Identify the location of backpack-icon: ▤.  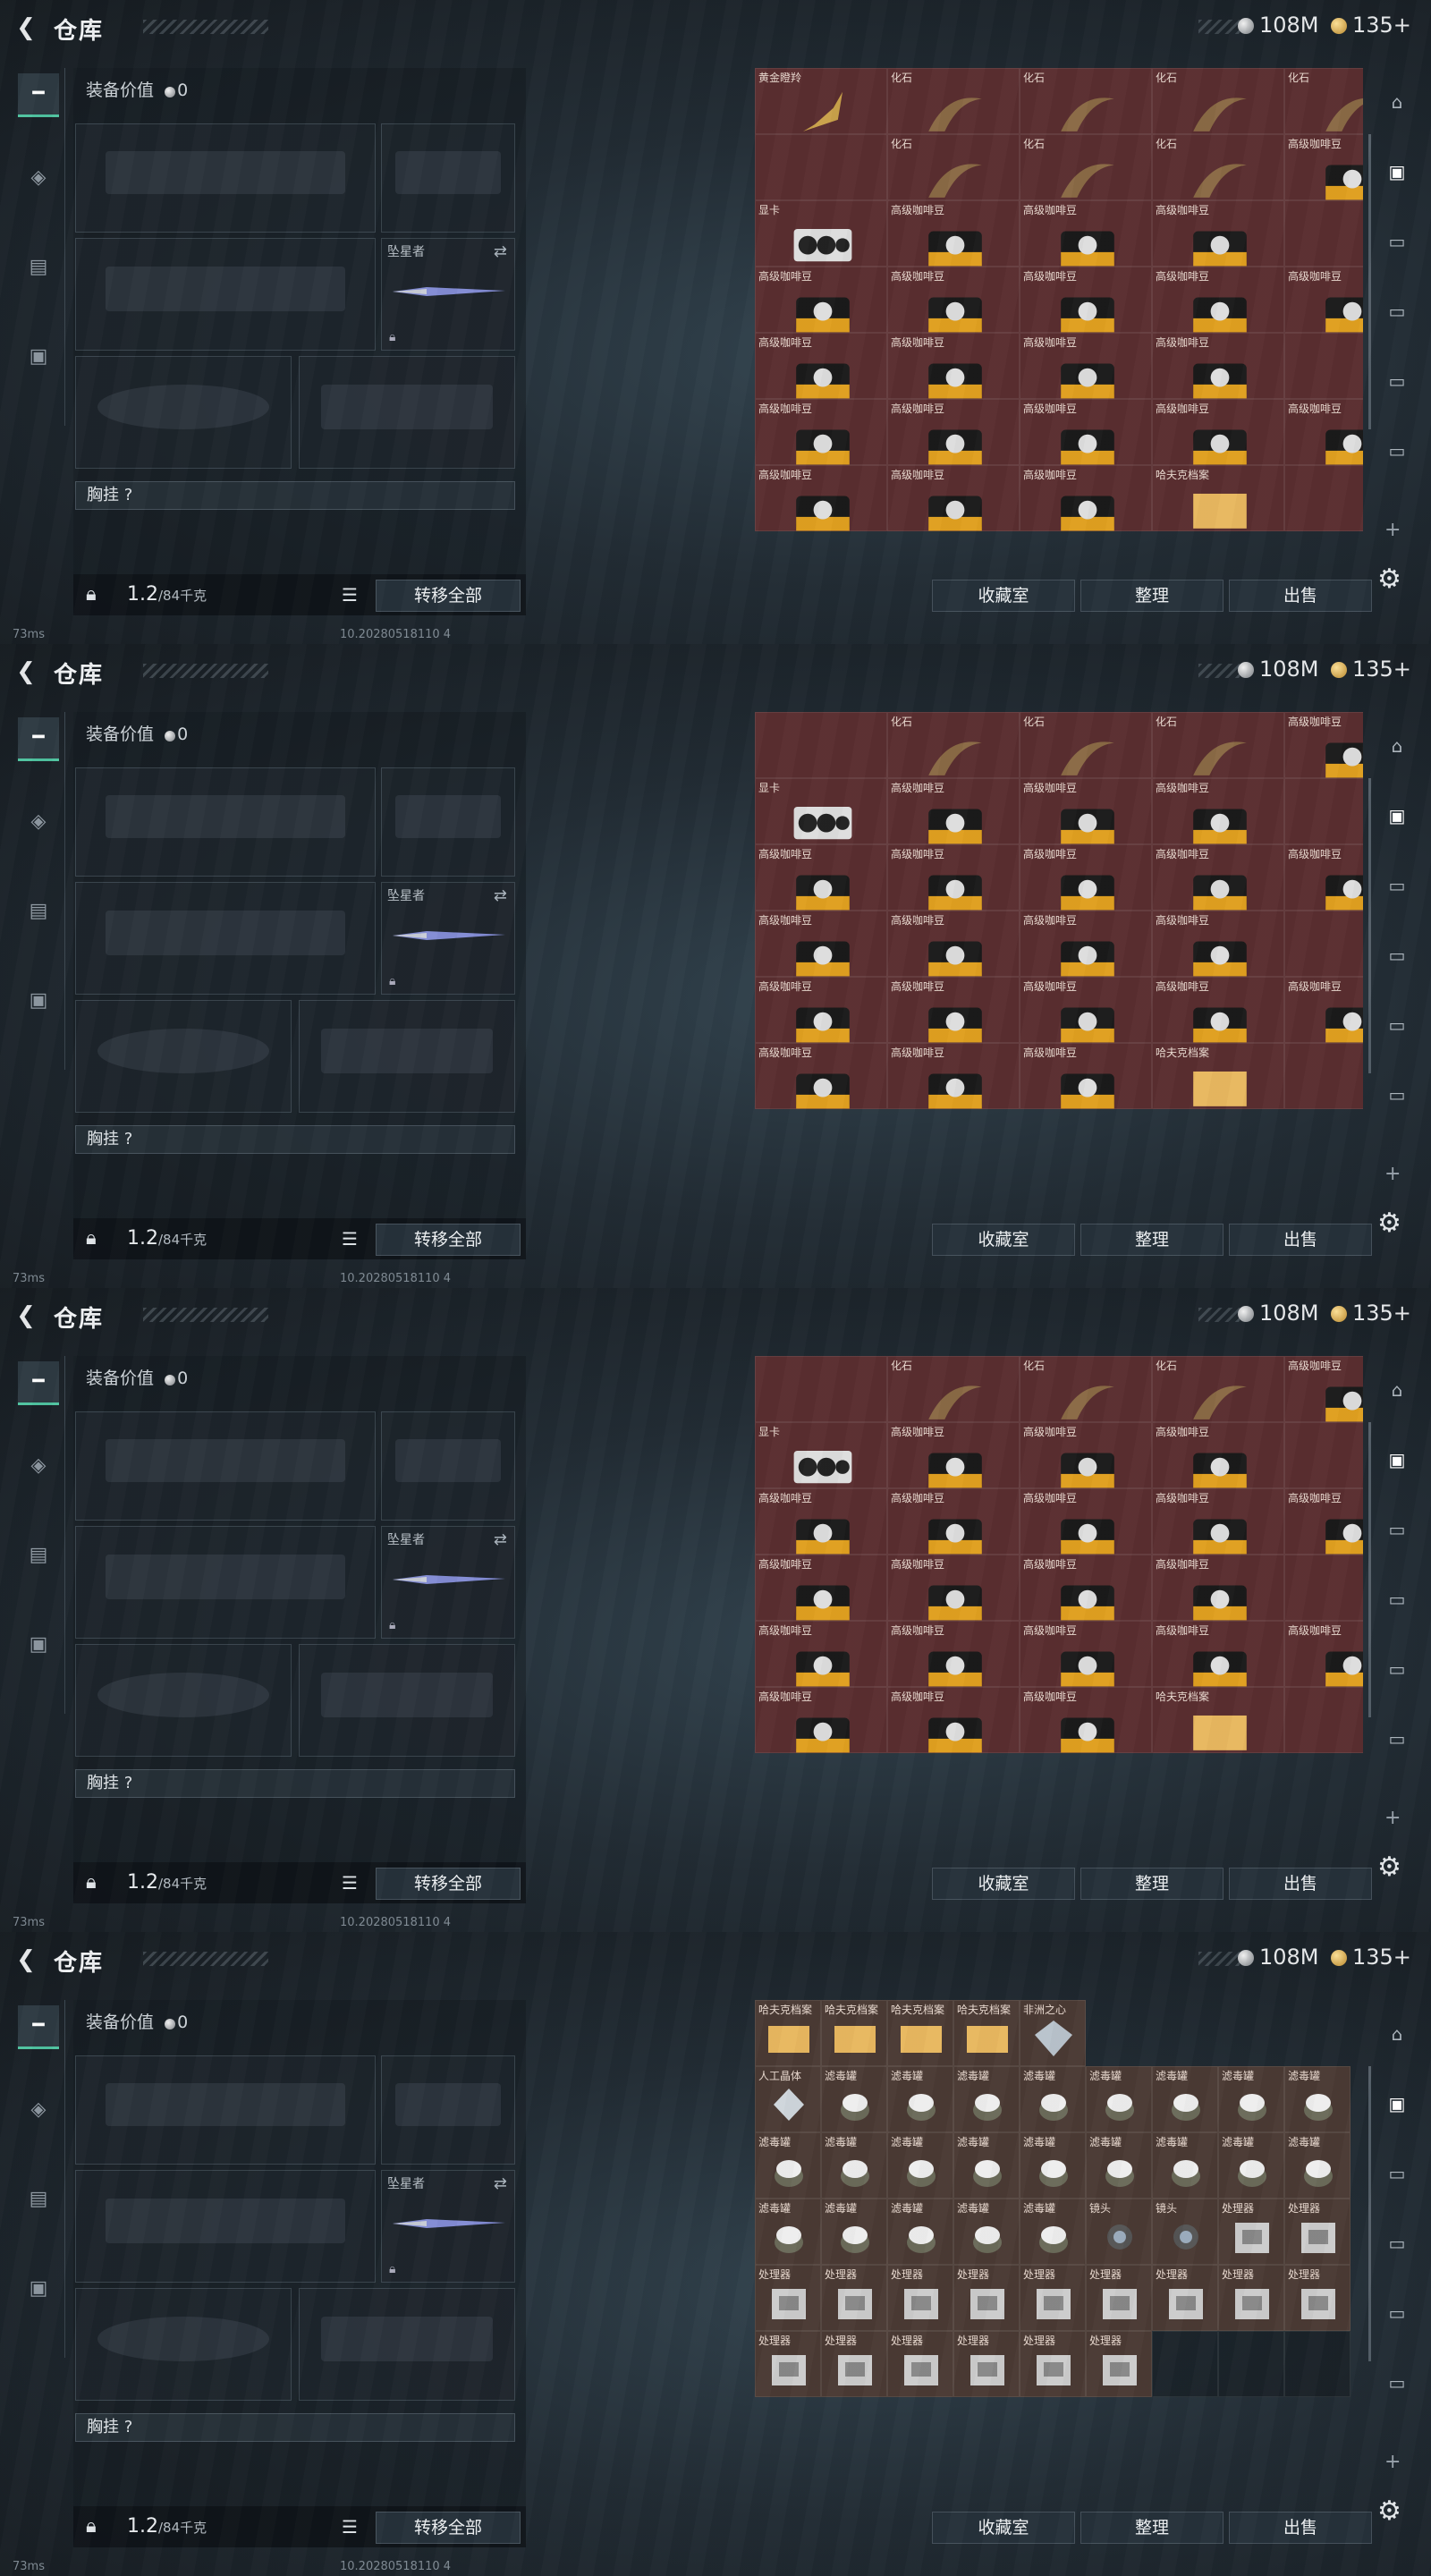
(39, 267).